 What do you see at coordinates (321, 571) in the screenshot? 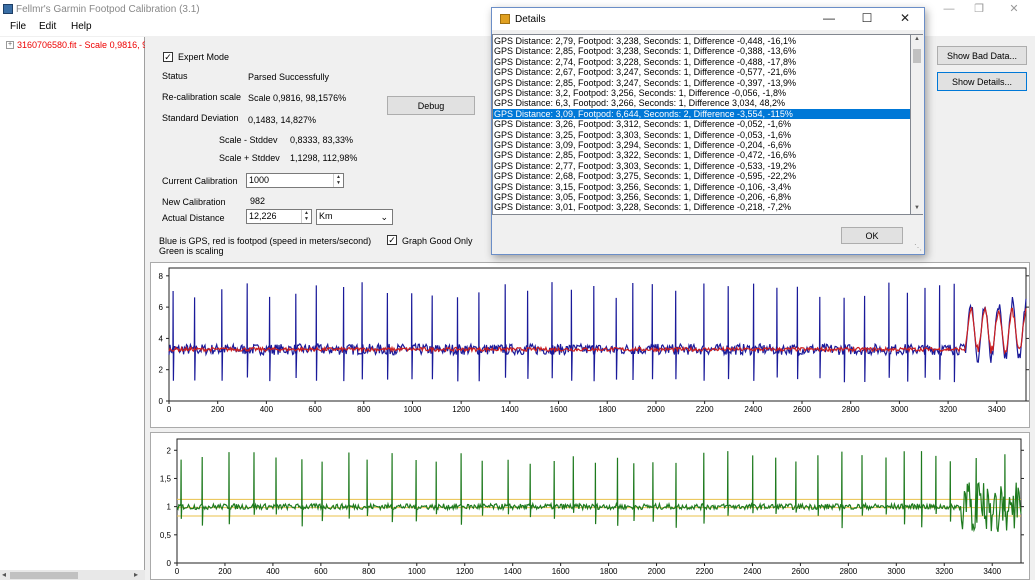
I see `x-tick-label: 600` at bounding box center [321, 571].